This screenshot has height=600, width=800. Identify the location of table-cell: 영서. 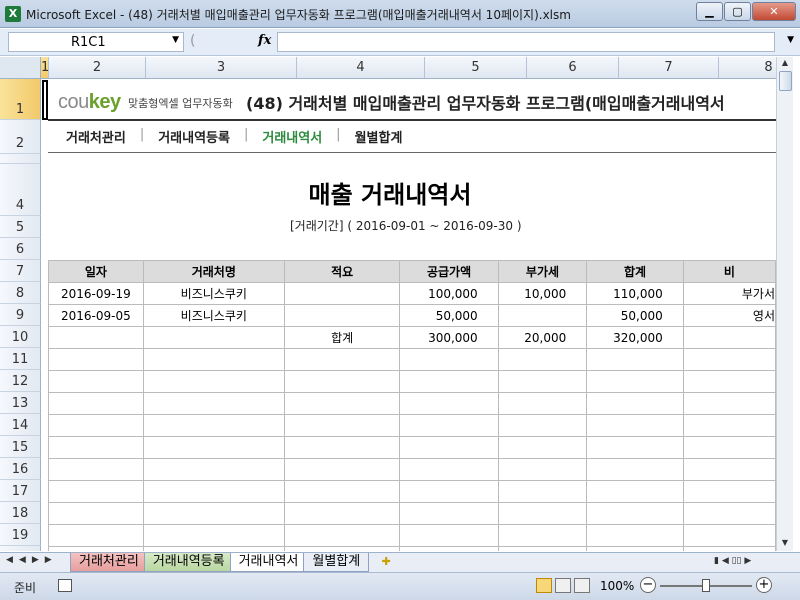
(729, 315).